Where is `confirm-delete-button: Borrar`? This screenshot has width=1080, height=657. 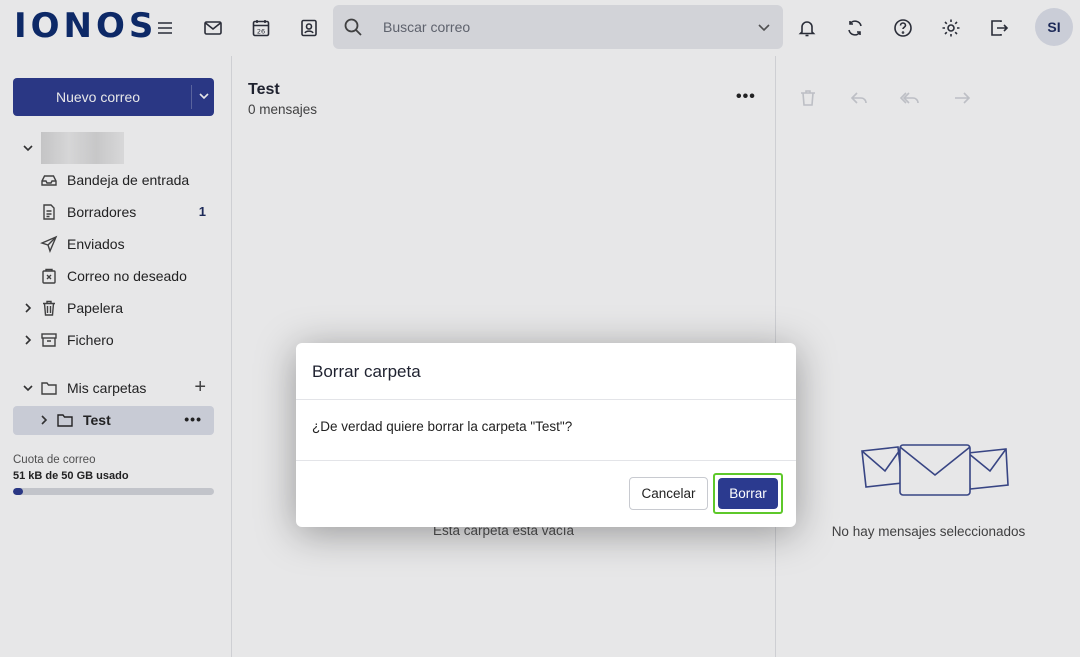
confirm-delete-button: Borrar is located at coordinates (748, 493).